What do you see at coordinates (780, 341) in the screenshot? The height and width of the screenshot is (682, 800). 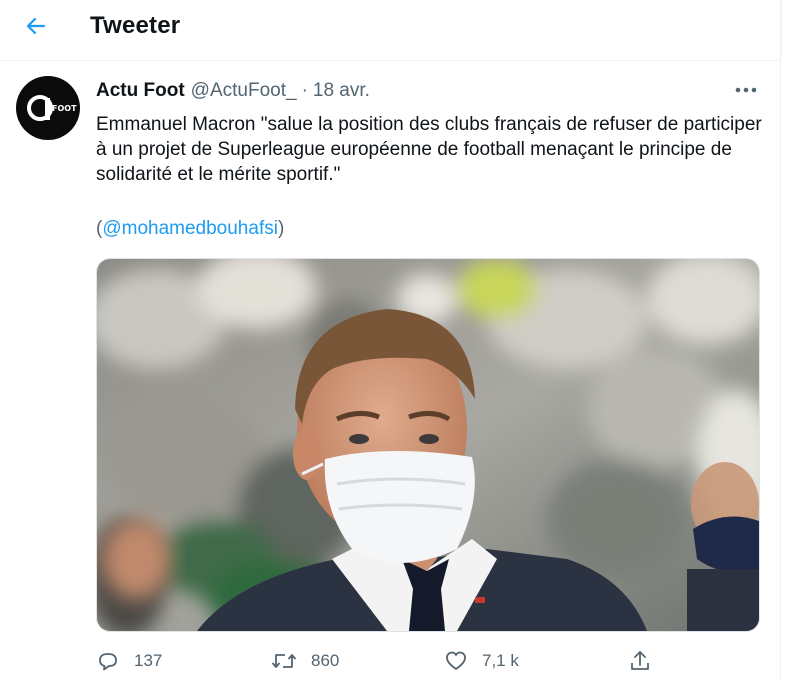 I see `column-border` at bounding box center [780, 341].